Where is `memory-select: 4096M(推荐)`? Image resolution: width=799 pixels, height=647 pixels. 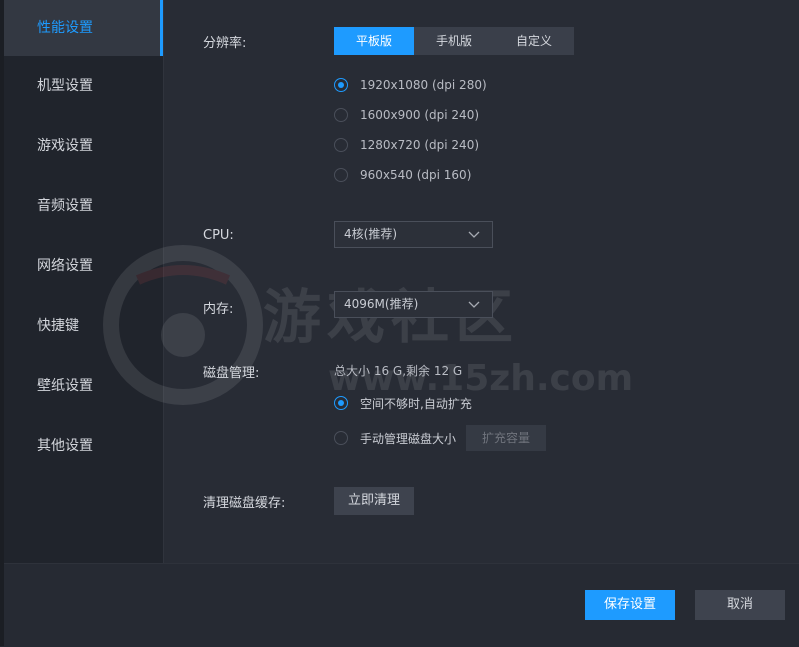 memory-select: 4096M(推荐) is located at coordinates (413, 304).